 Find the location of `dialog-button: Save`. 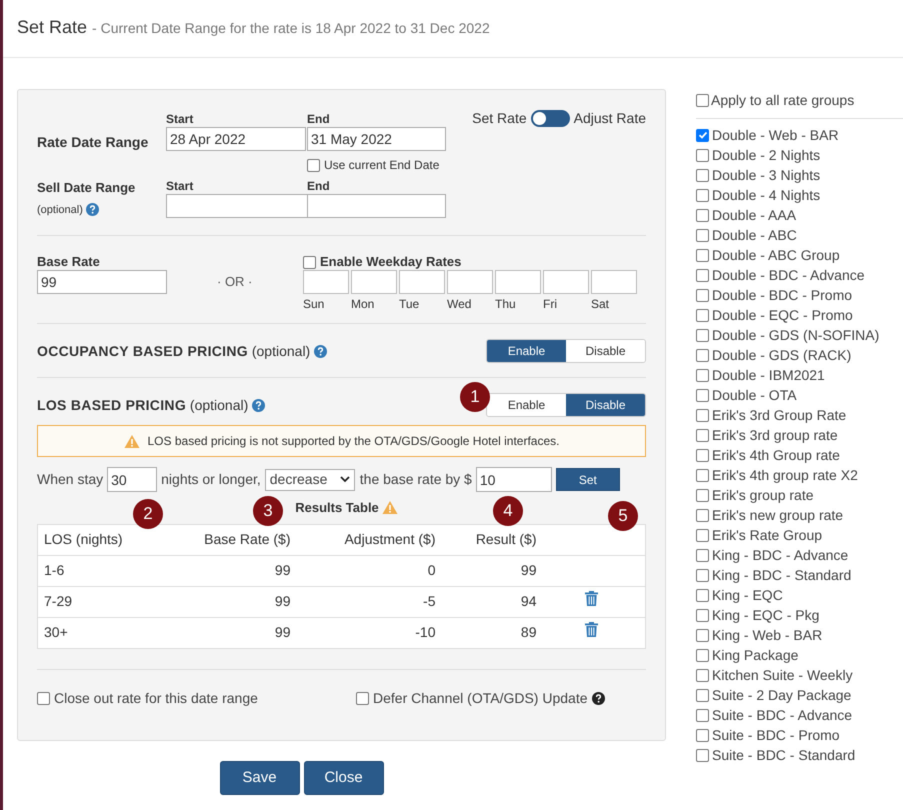

dialog-button: Save is located at coordinates (260, 778).